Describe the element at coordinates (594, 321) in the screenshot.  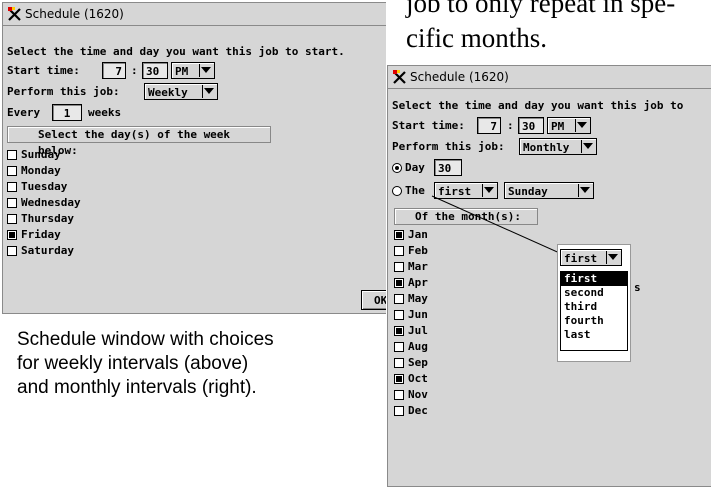
I see `dropdown-option: fourth` at that location.